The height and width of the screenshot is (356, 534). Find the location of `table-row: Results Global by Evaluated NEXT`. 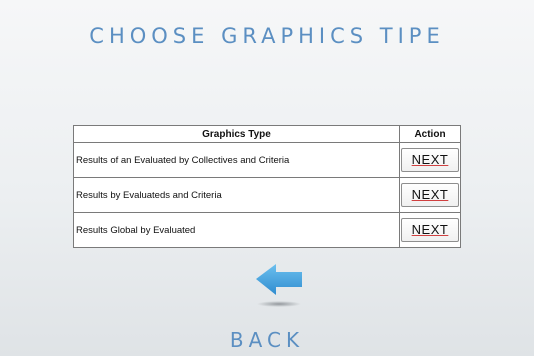

table-row: Results Global by Evaluated NEXT is located at coordinates (267, 230).